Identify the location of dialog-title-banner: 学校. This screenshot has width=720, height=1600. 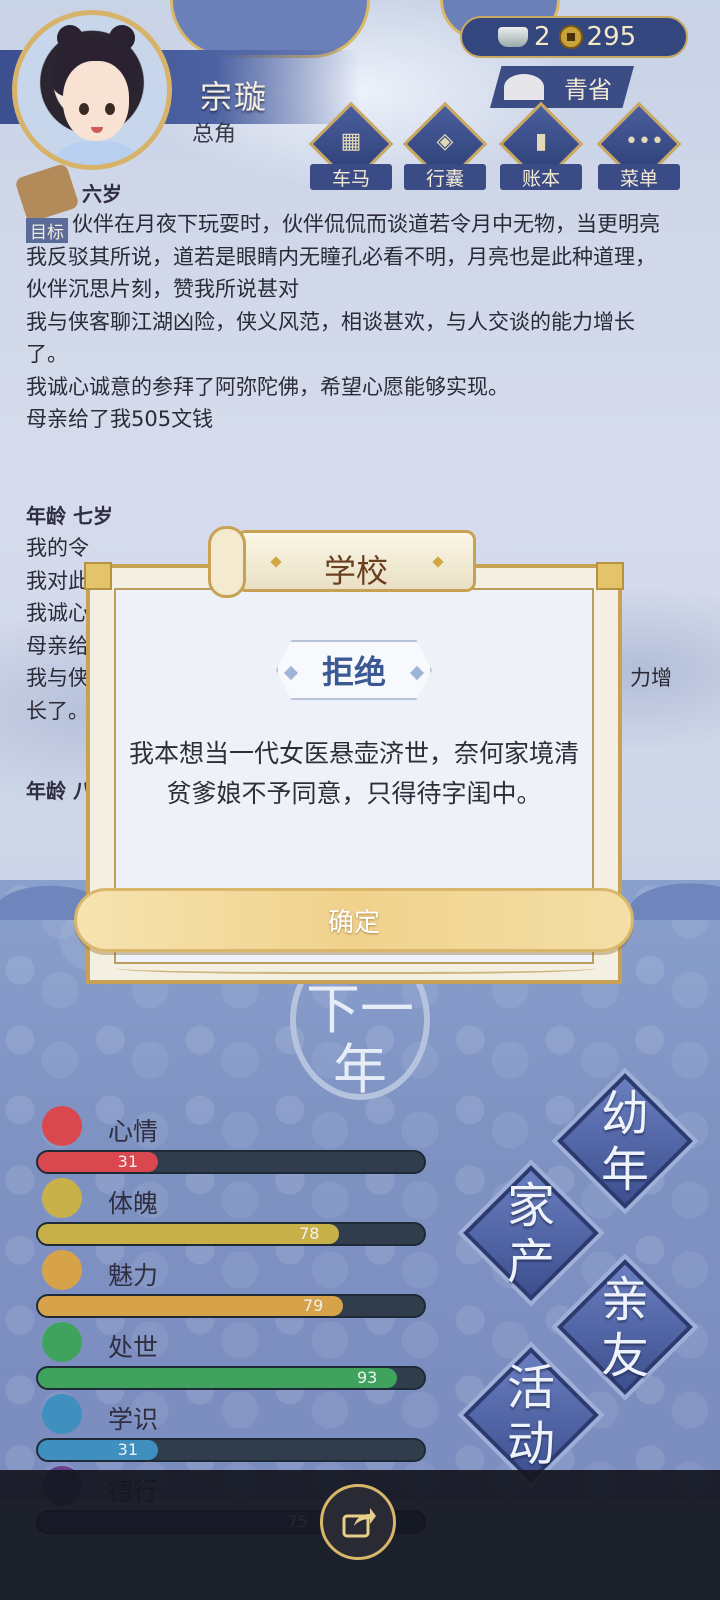
(356, 562).